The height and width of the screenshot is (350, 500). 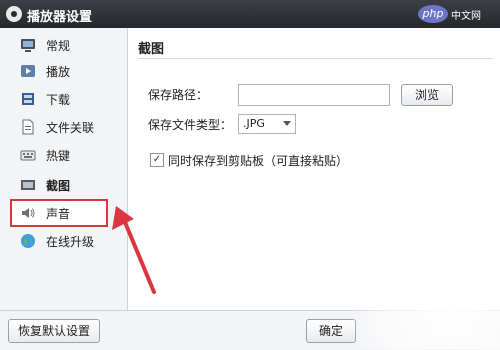 I want to click on annotation-arrow-icon, so click(x=134, y=250).